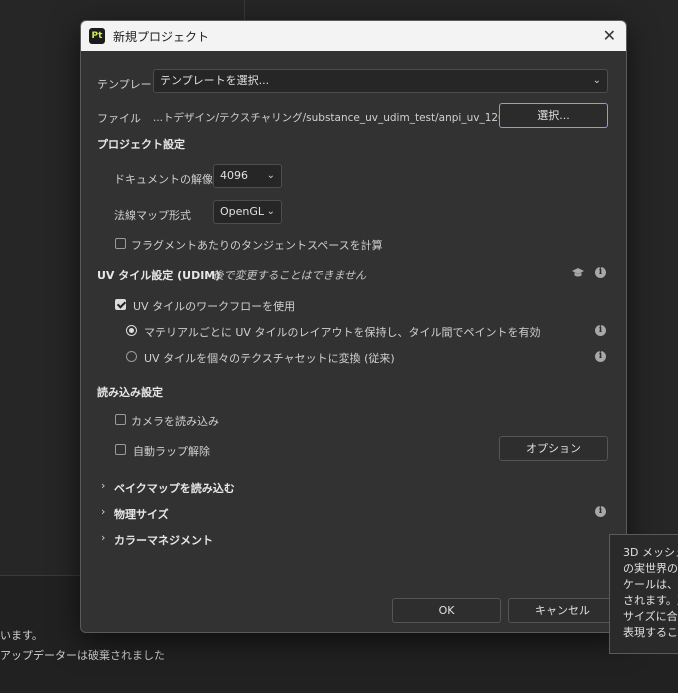 The height and width of the screenshot is (693, 678). Describe the element at coordinates (97, 36) in the screenshot. I see `app-logo-icon: Pt` at that location.